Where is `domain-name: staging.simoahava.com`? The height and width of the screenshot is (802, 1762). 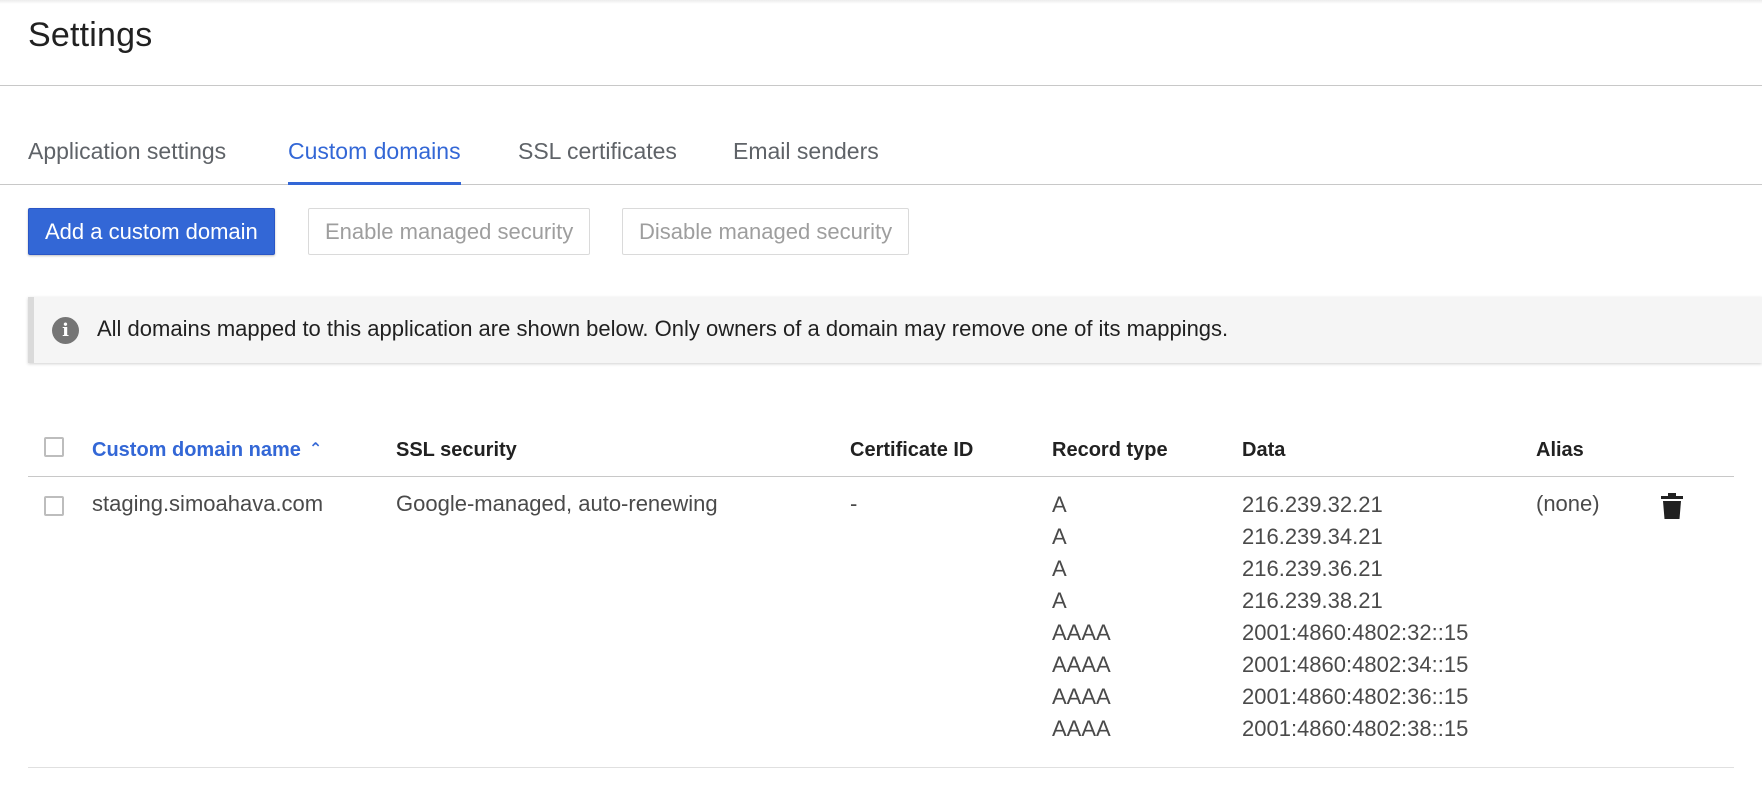 domain-name: staging.simoahava.com is located at coordinates (208, 503).